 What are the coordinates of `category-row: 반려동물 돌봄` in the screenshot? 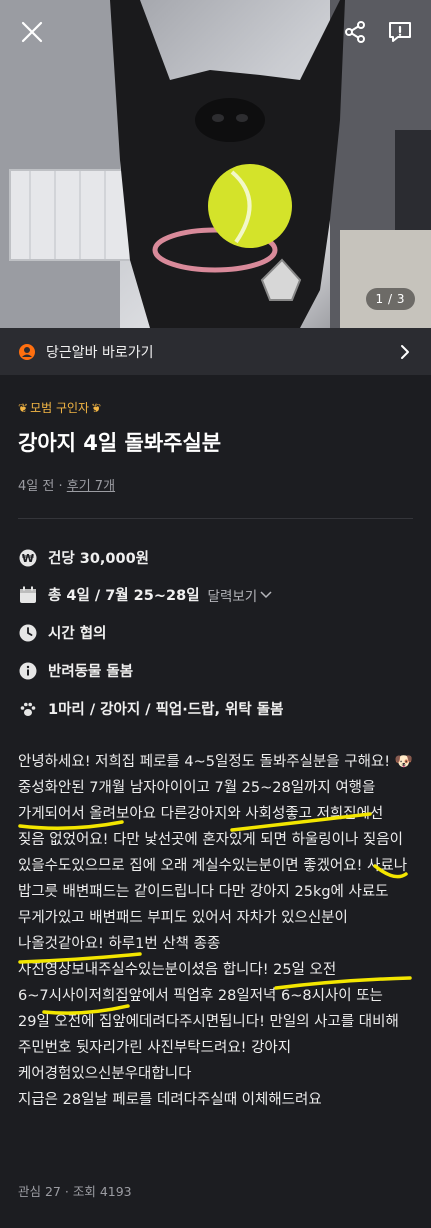 It's located at (75, 670).